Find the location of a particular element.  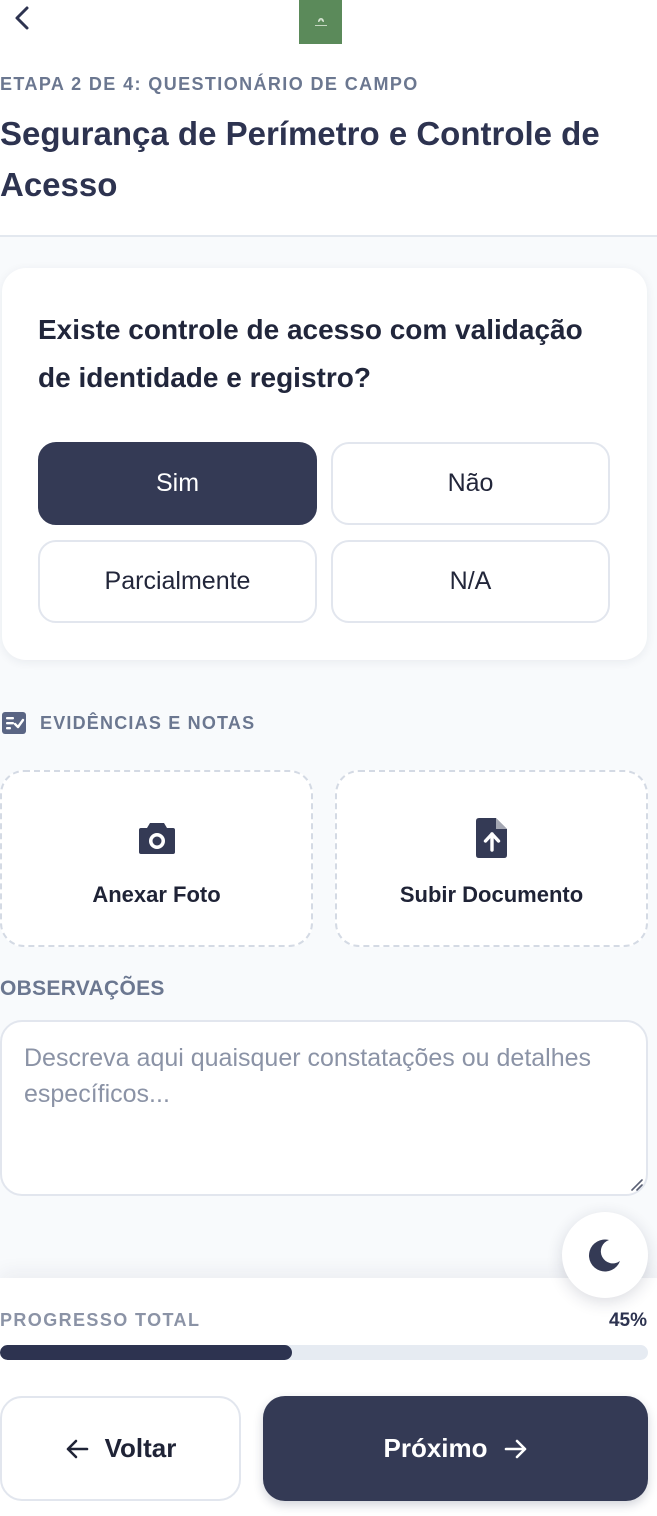

next-step-button: Próximo is located at coordinates (455, 1448).